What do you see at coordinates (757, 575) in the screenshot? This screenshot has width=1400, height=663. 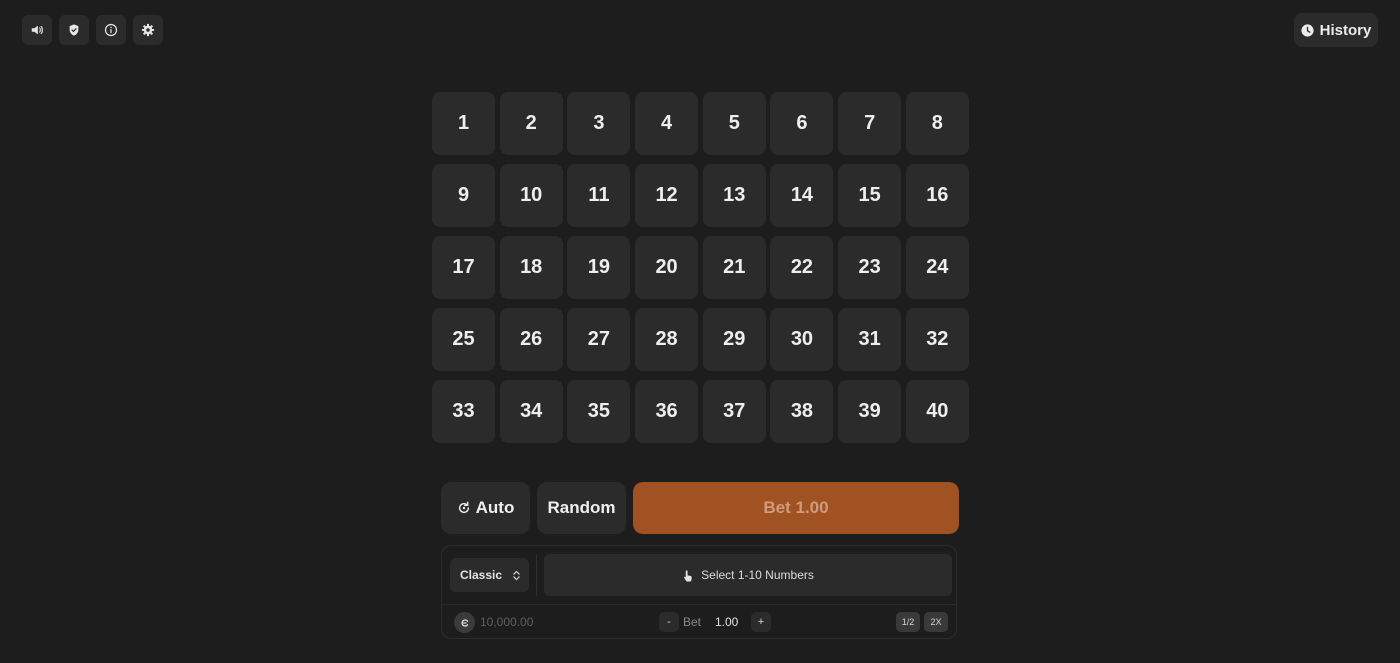 I see `hint-text: Select 1-10 Numbers` at bounding box center [757, 575].